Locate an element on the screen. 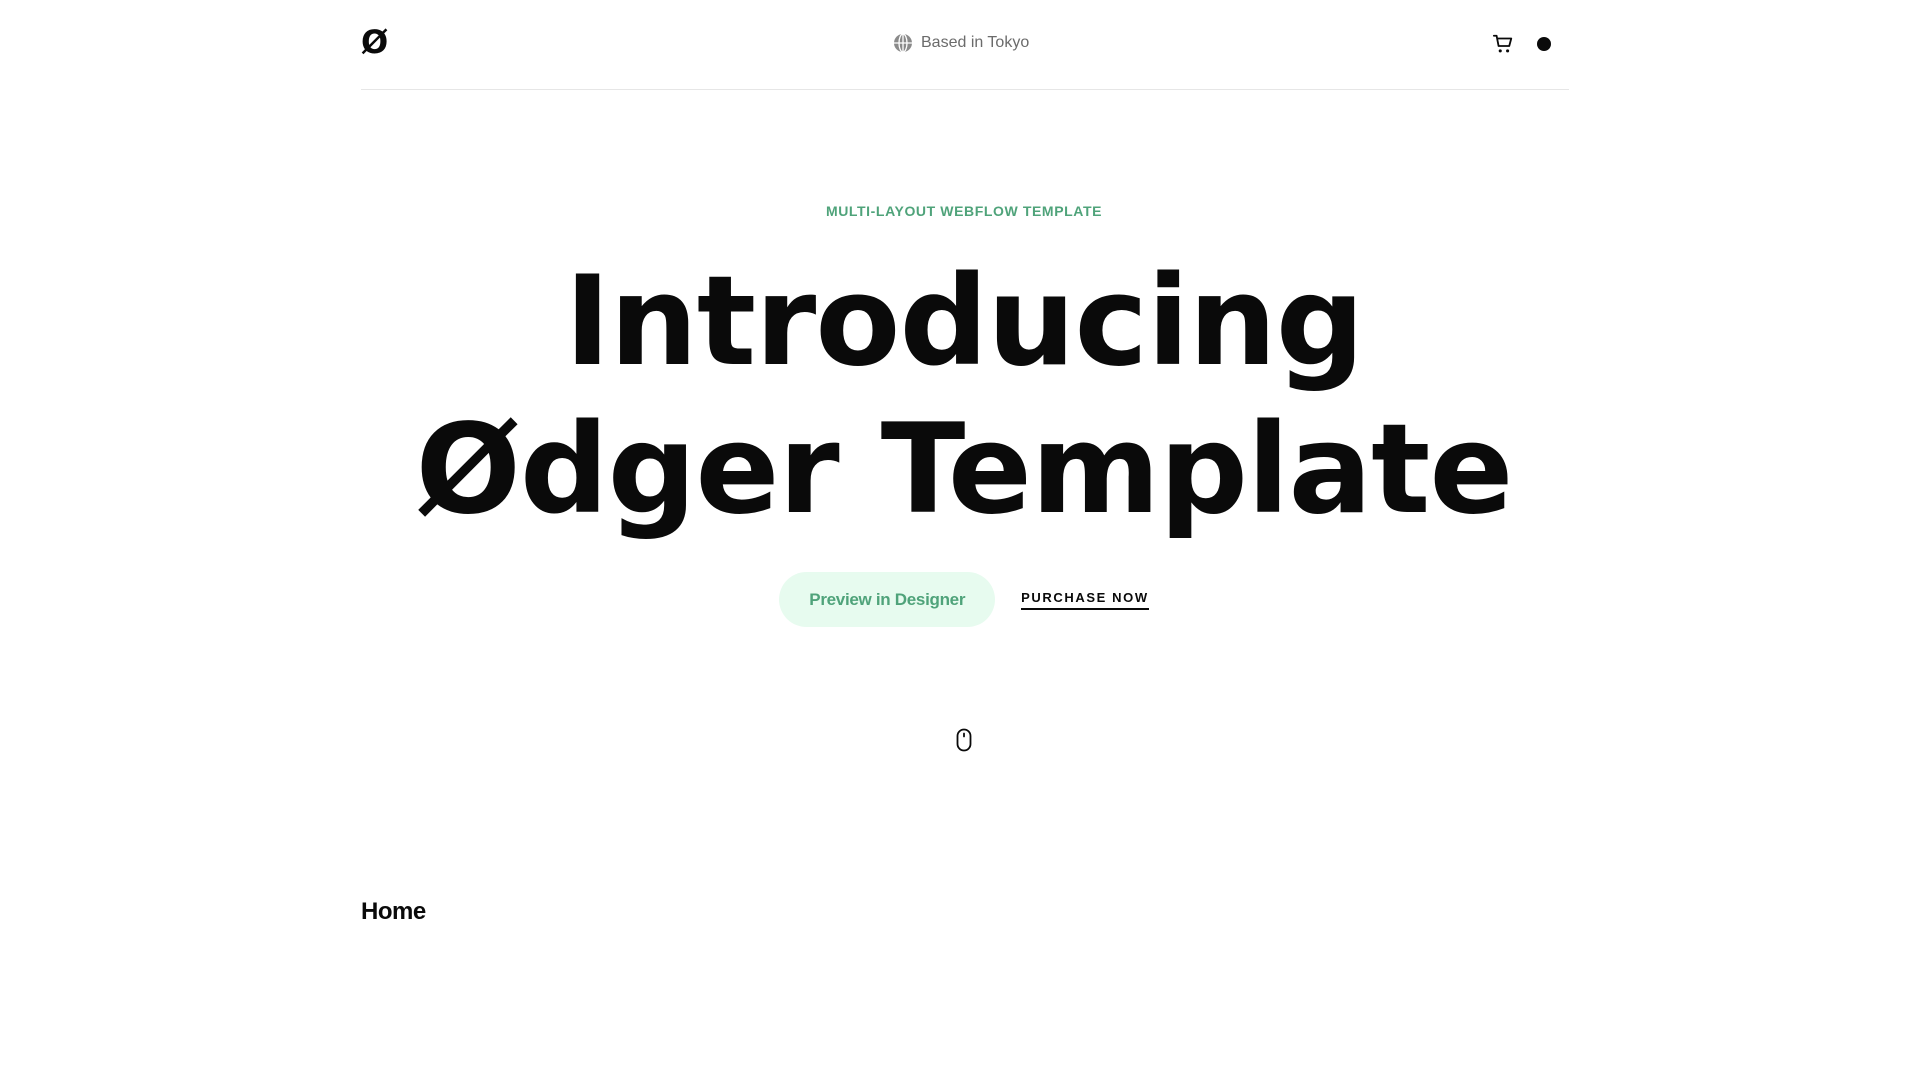  logo-link: Ø is located at coordinates (374, 42).